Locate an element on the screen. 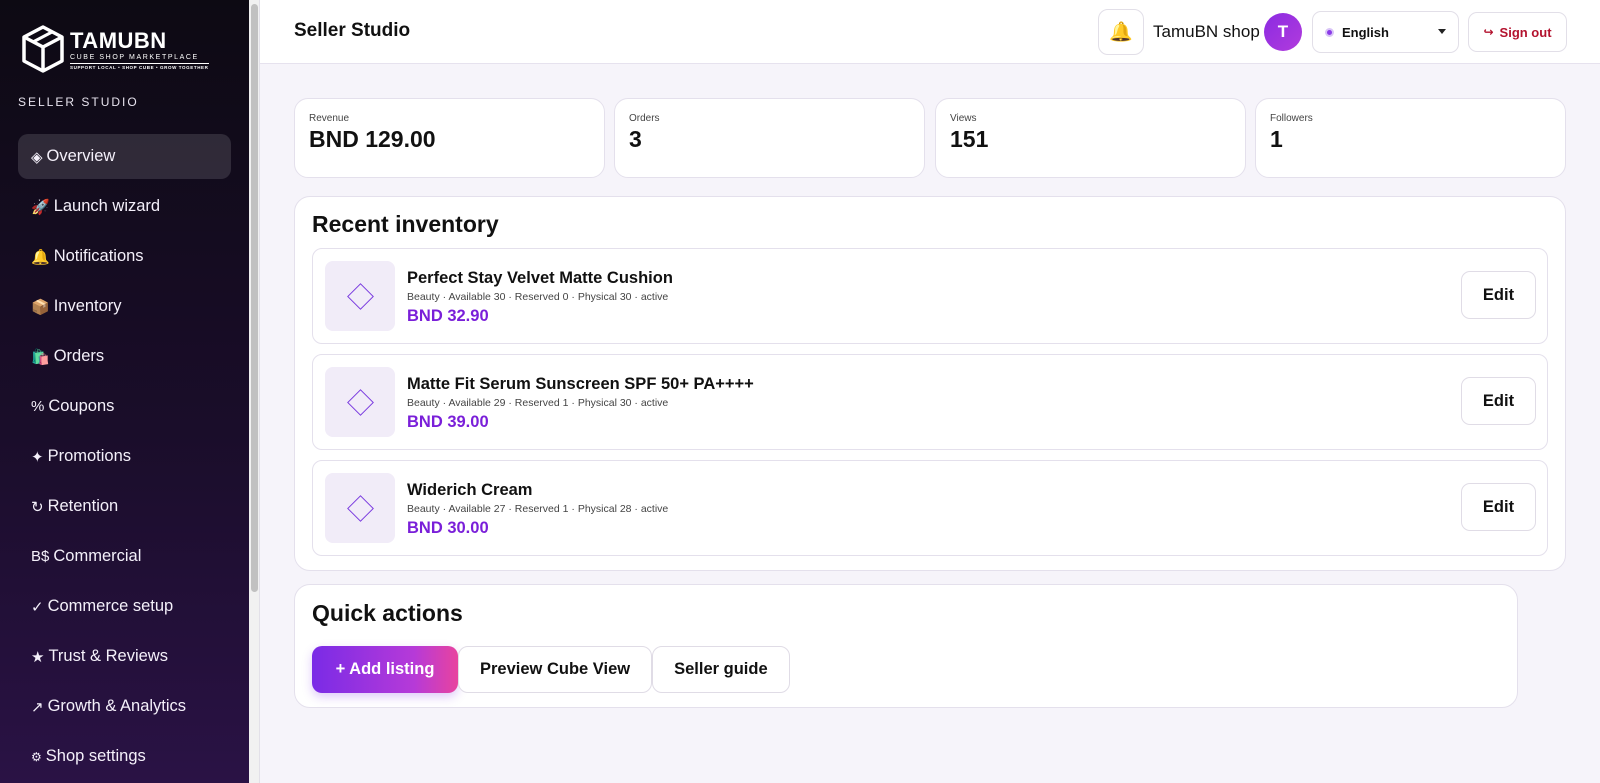 Image resolution: width=1600 pixels, height=783 pixels. shop-name: TamuBN shop is located at coordinates (1206, 31).